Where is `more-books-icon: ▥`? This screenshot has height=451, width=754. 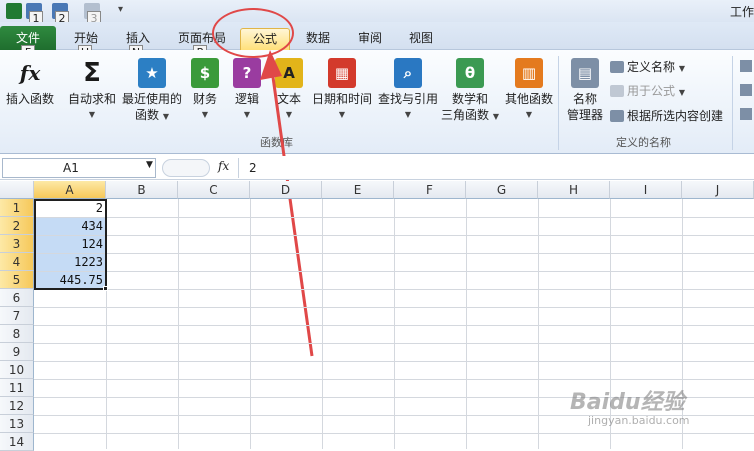
more-books-icon: ▥ is located at coordinates (529, 73).